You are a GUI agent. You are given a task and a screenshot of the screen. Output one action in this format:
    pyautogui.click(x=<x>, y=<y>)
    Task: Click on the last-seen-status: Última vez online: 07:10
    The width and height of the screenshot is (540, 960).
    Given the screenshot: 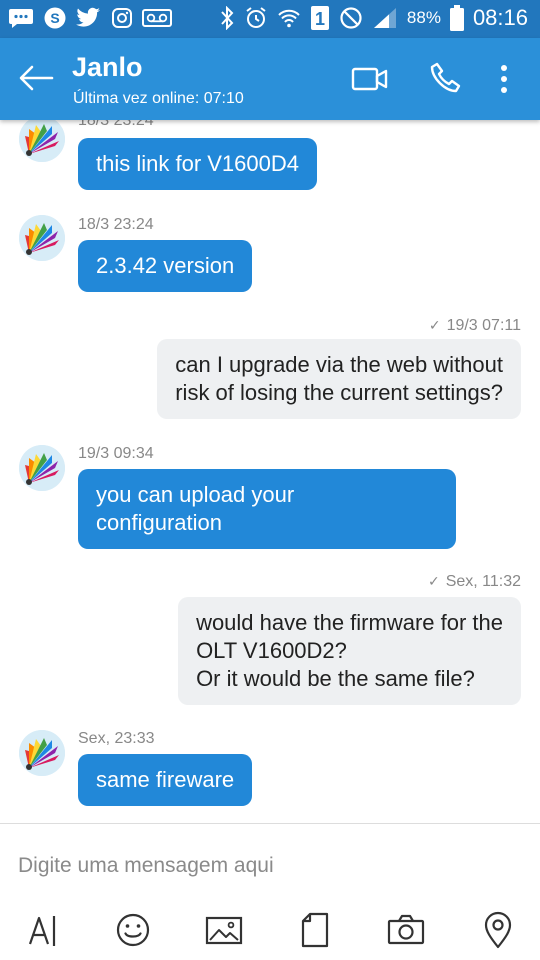 What is the action you would take?
    pyautogui.click(x=158, y=98)
    